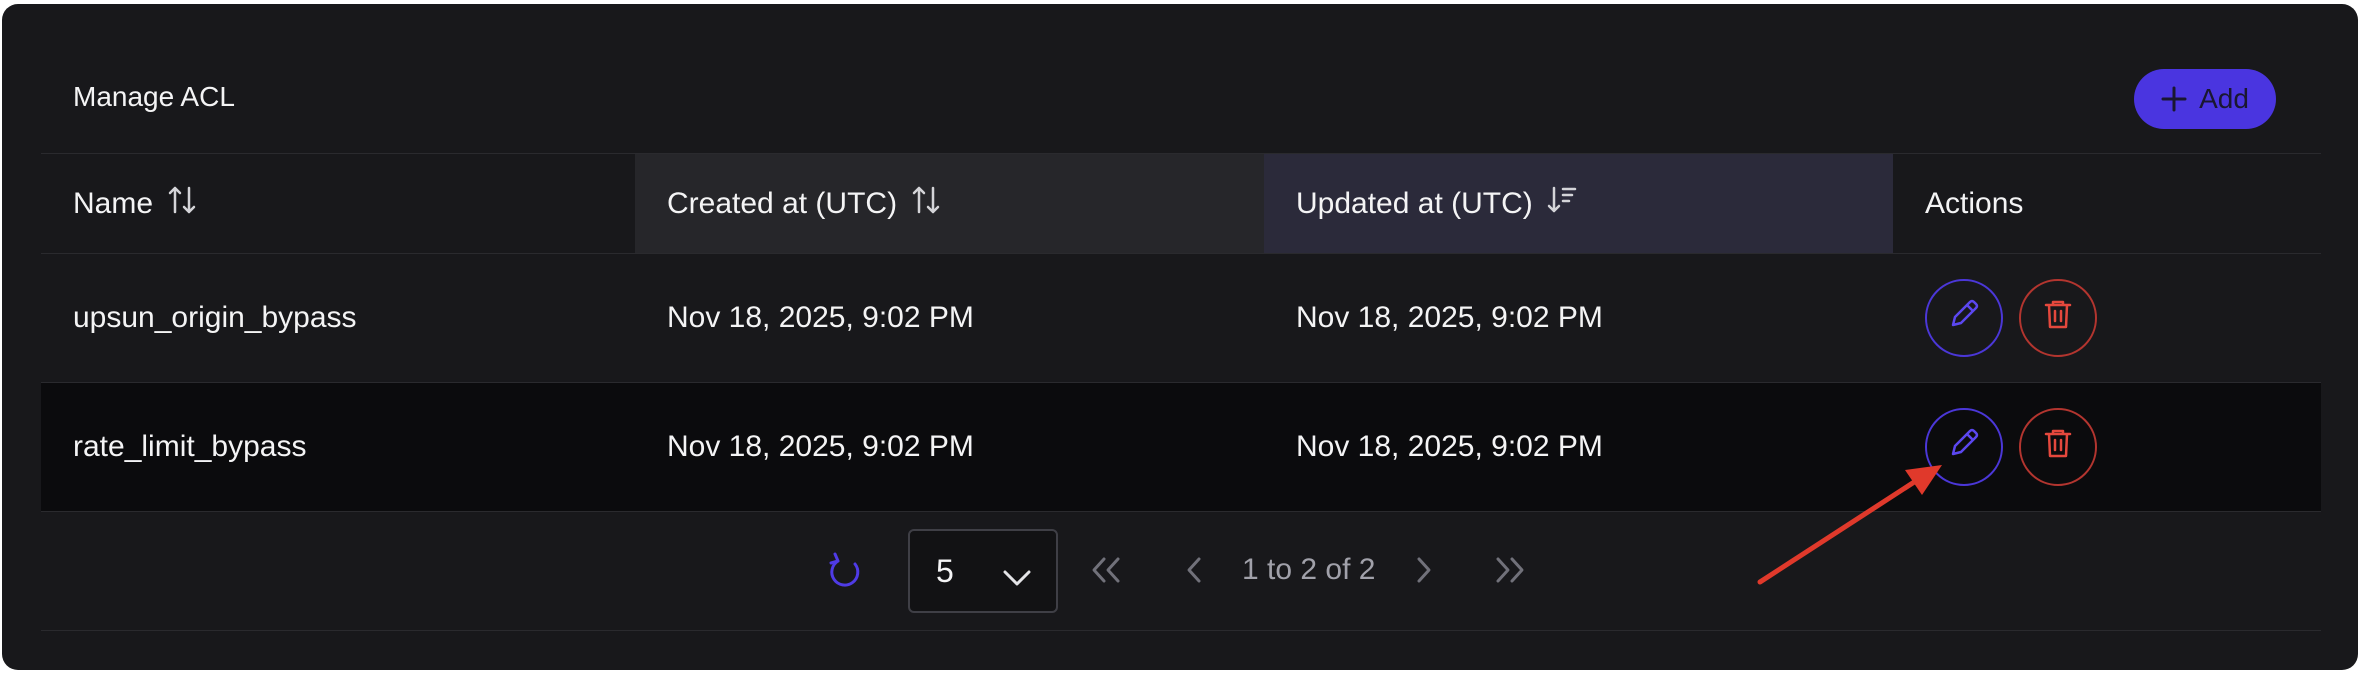  I want to click on add-button: Add, so click(2205, 99).